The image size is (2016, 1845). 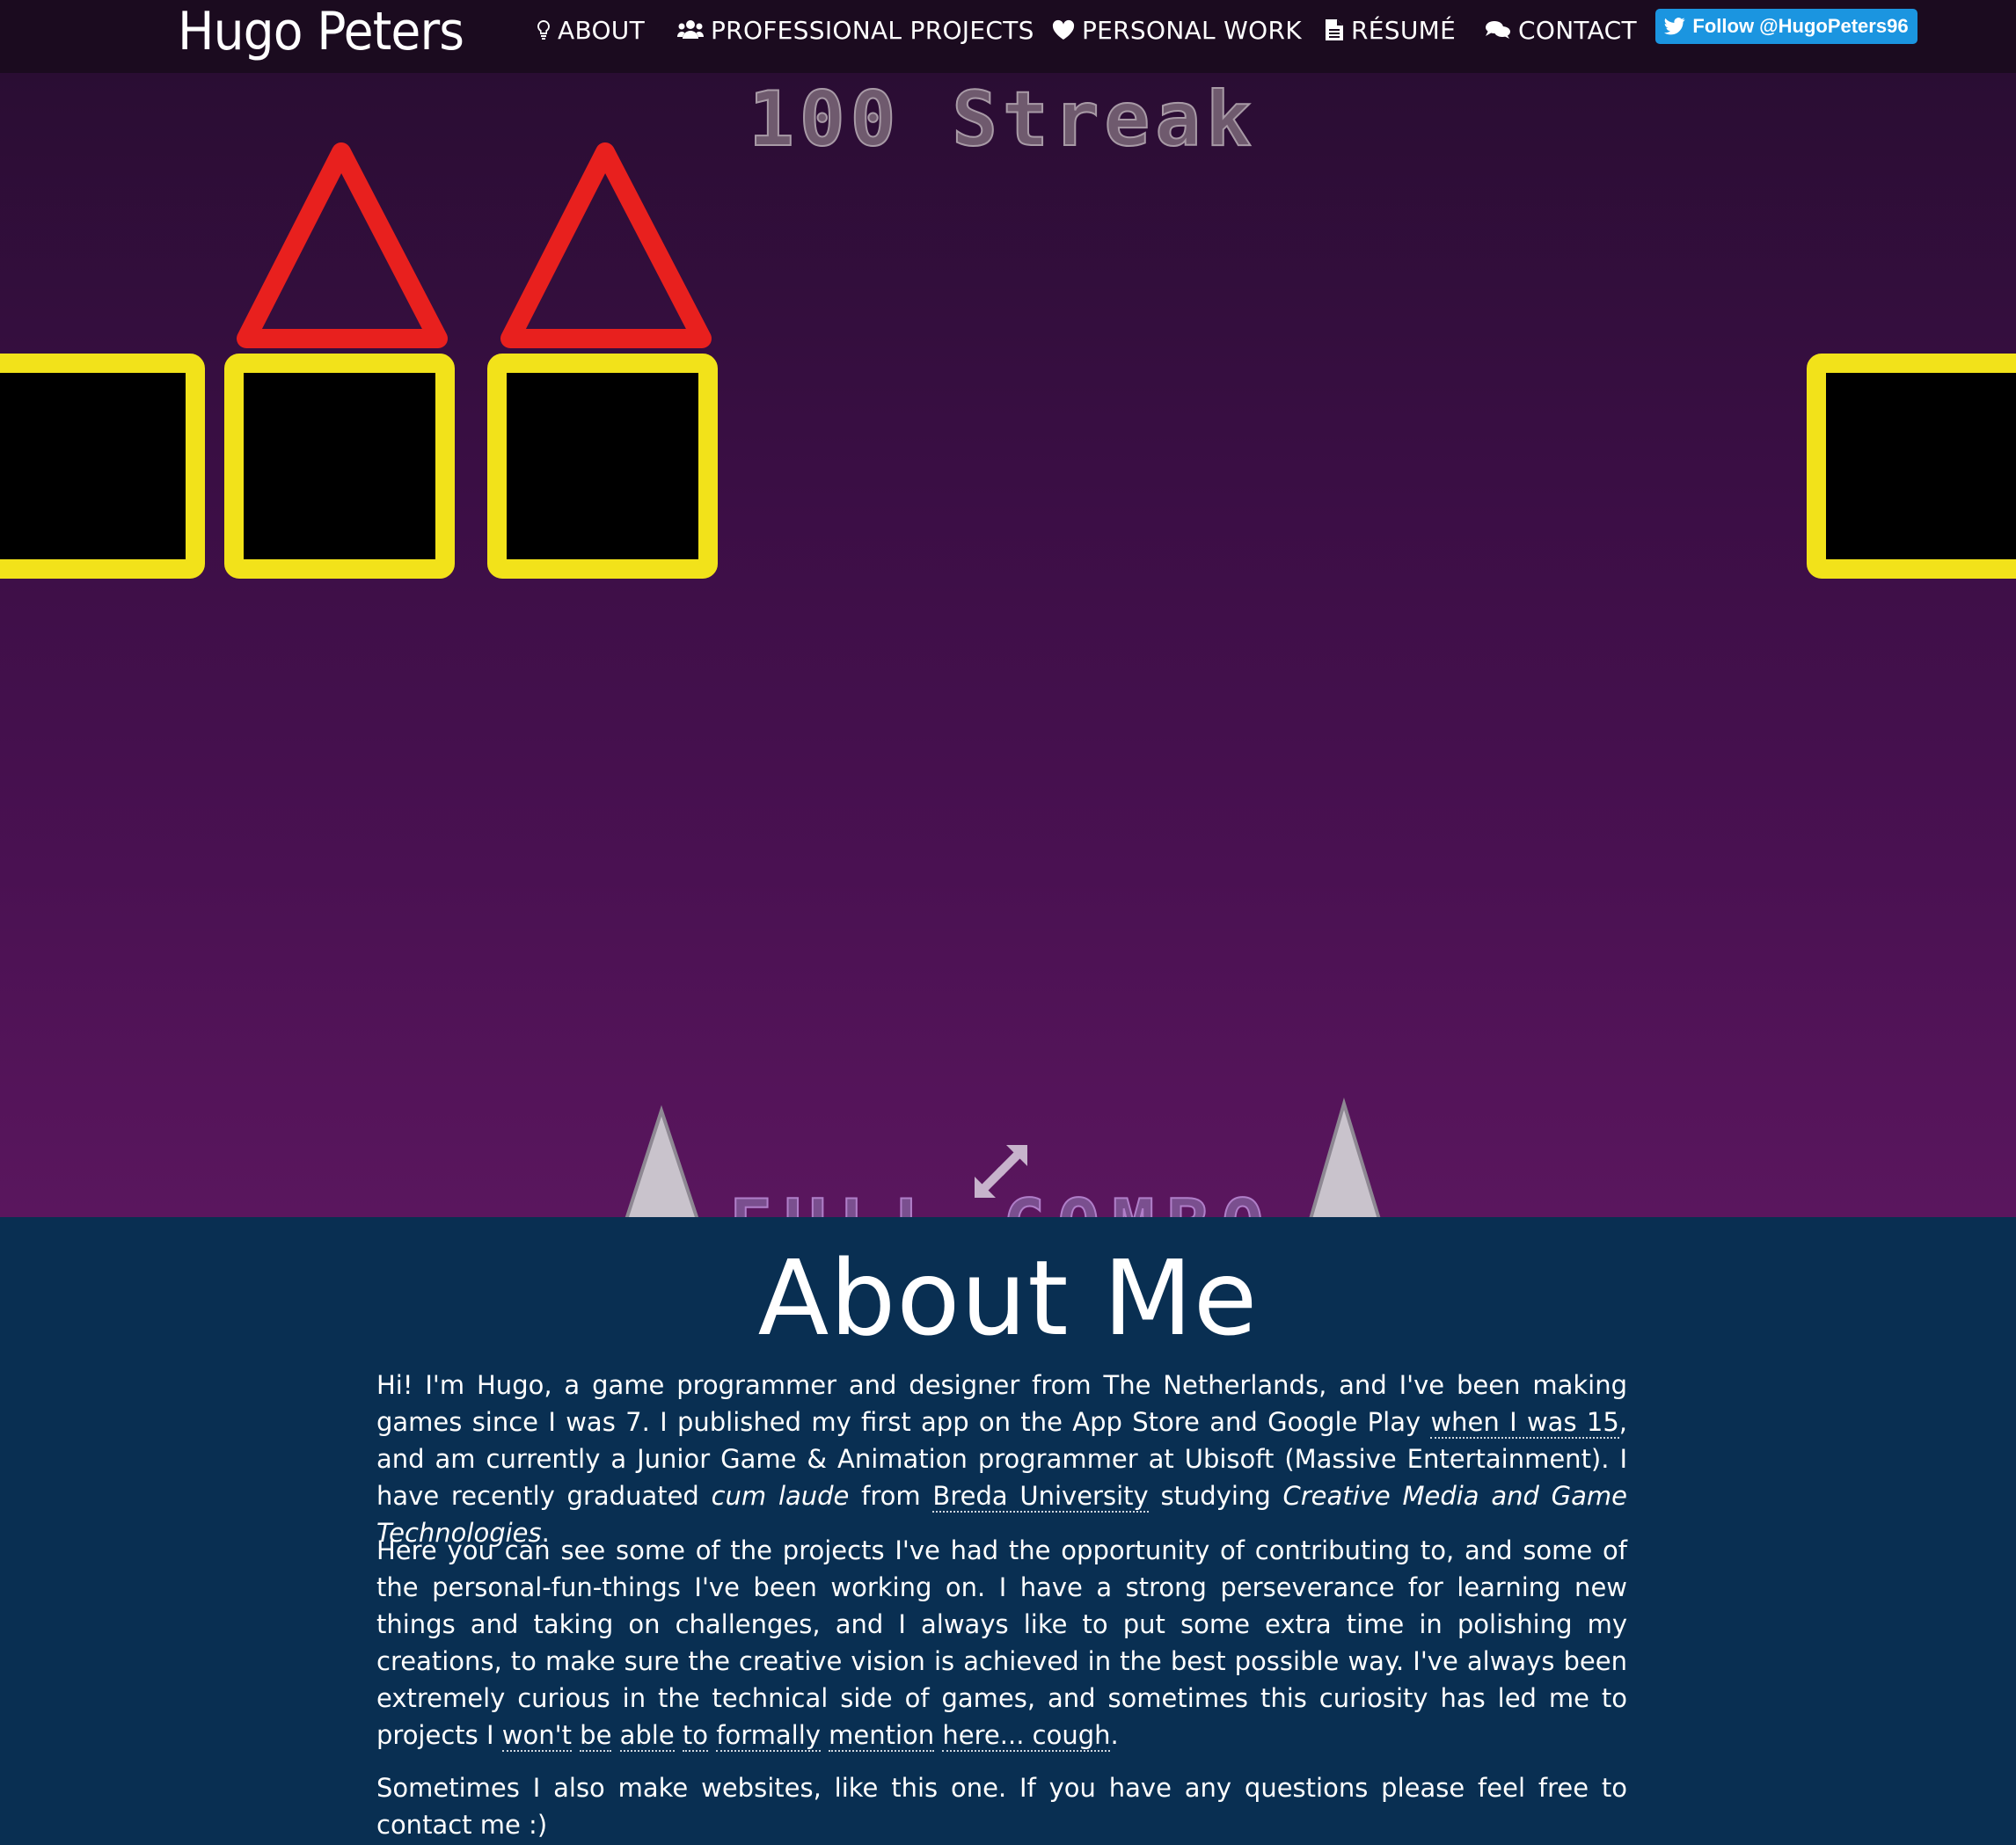 What do you see at coordinates (1040, 1497) in the screenshot?
I see `link-breda-university: Breda University` at bounding box center [1040, 1497].